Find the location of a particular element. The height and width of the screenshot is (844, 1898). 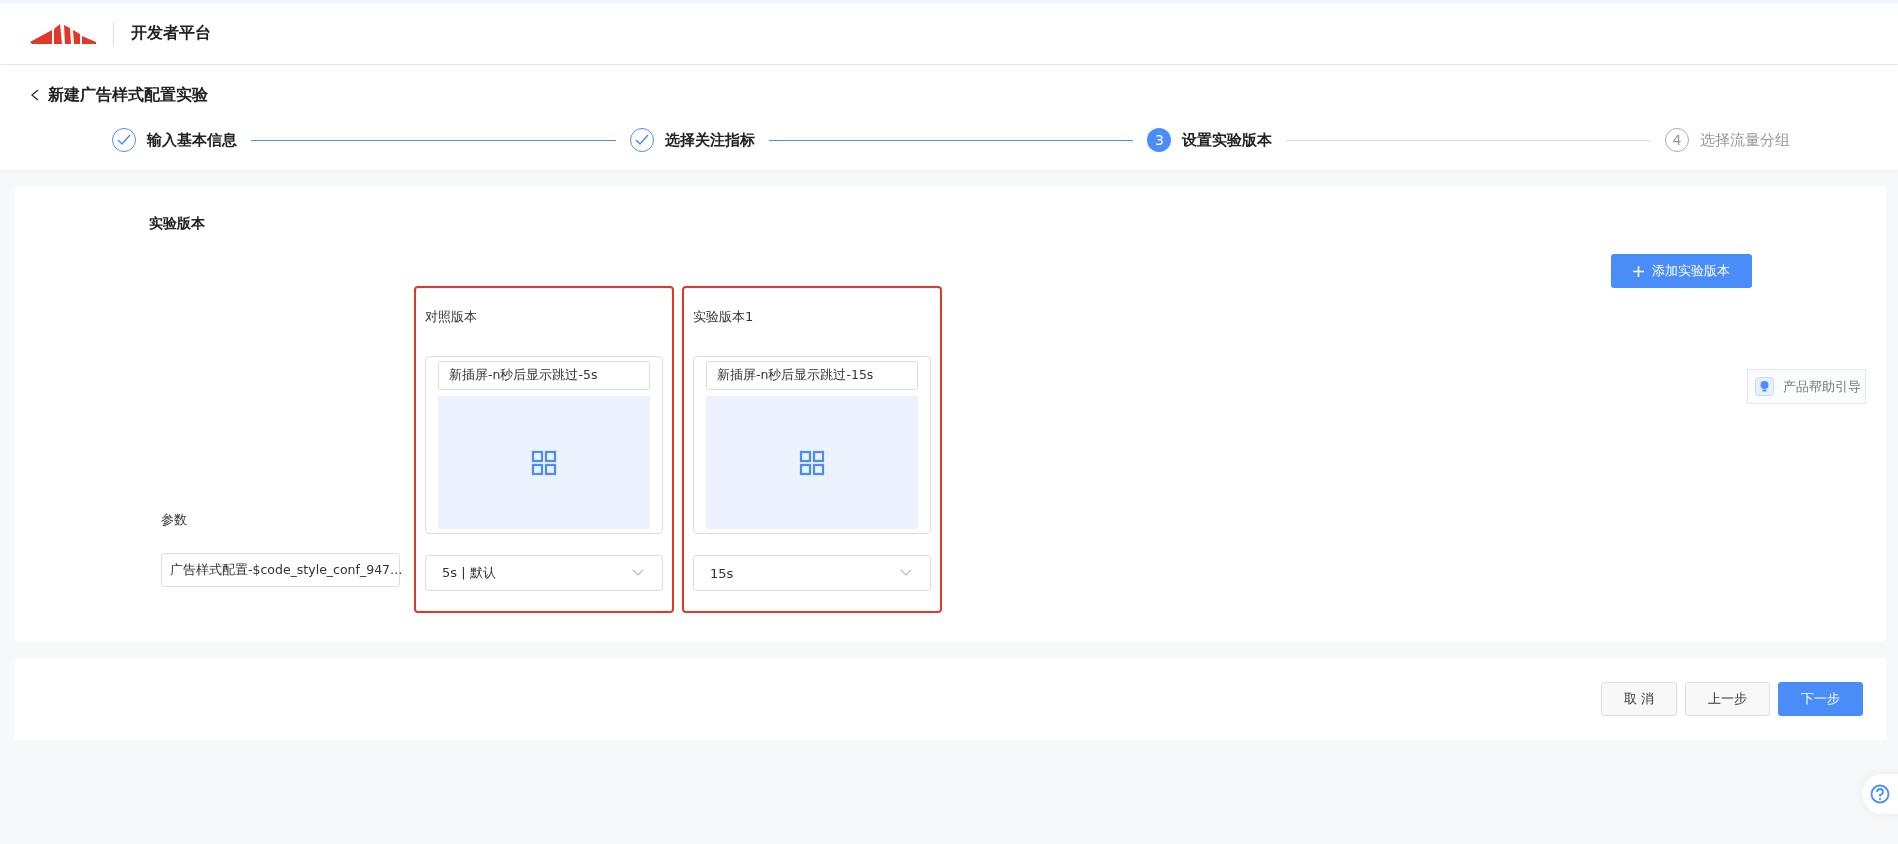

style-name-field: 新插屏-n秒后显示跳过-5s is located at coordinates (544, 375).